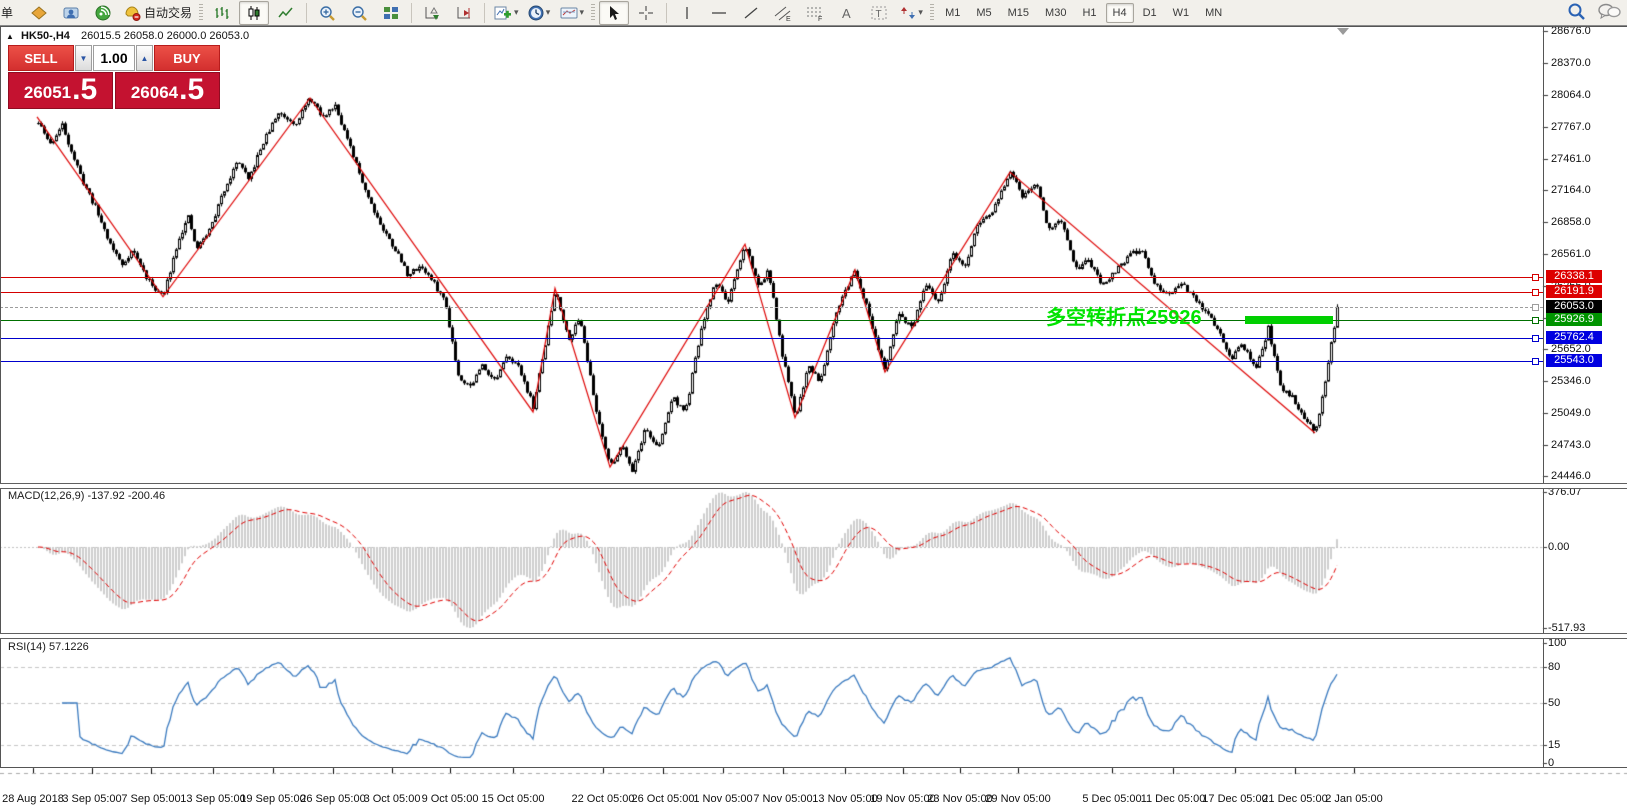 This screenshot has height=809, width=1627. What do you see at coordinates (506, 13) in the screenshot?
I see `new-chart-button: ▾` at bounding box center [506, 13].